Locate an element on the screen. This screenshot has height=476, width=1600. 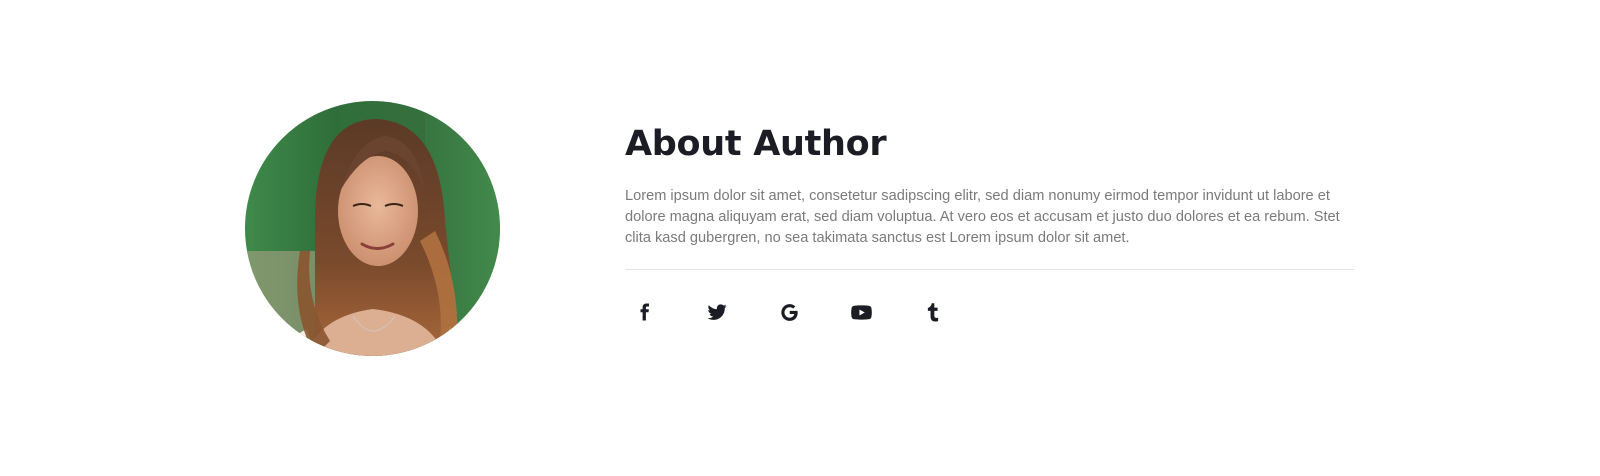
tumblr-icon is located at coordinates (933, 312).